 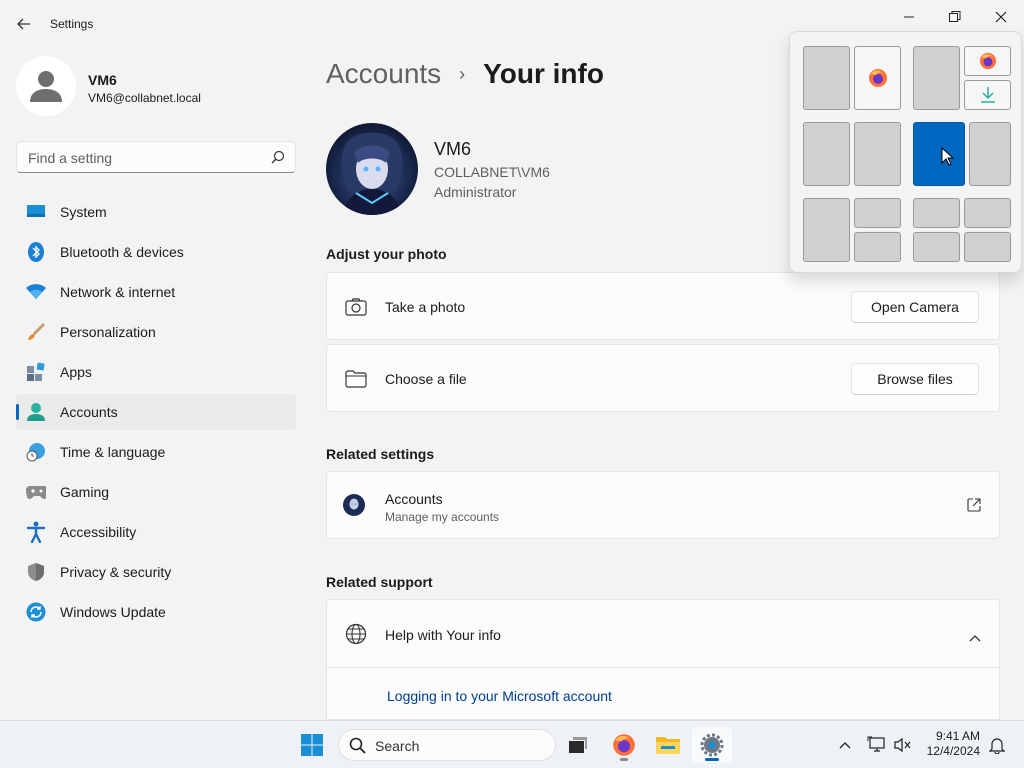 What do you see at coordinates (663, 633) in the screenshot?
I see `help-your-info-card: Help with Your info` at bounding box center [663, 633].